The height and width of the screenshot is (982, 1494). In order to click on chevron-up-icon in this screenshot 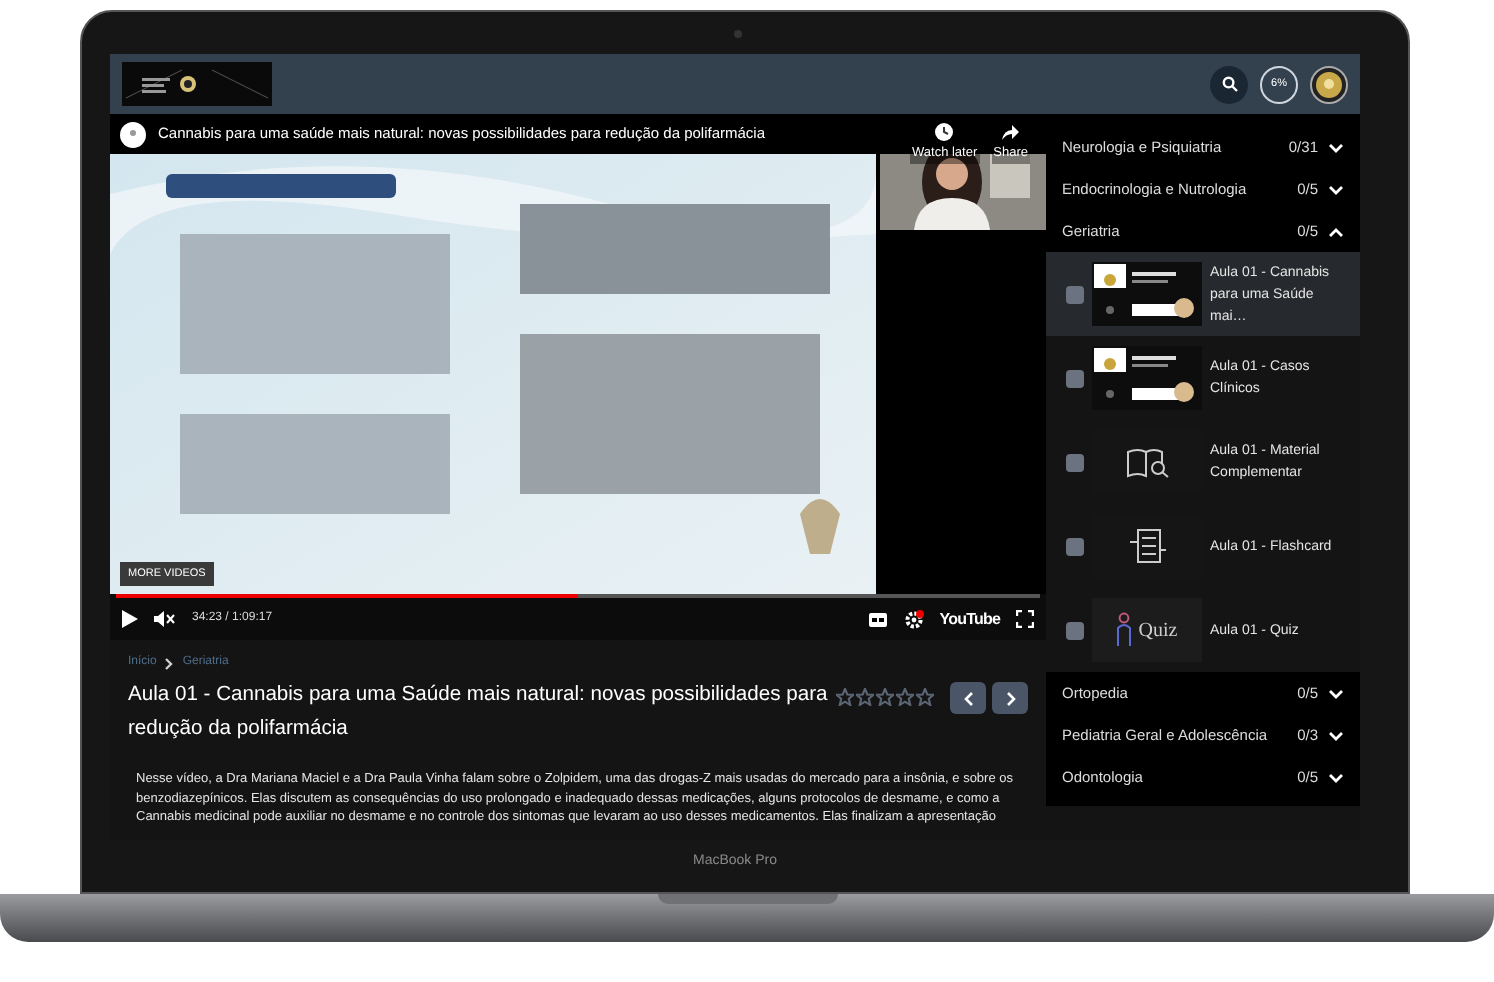, I will do `click(1336, 231)`.